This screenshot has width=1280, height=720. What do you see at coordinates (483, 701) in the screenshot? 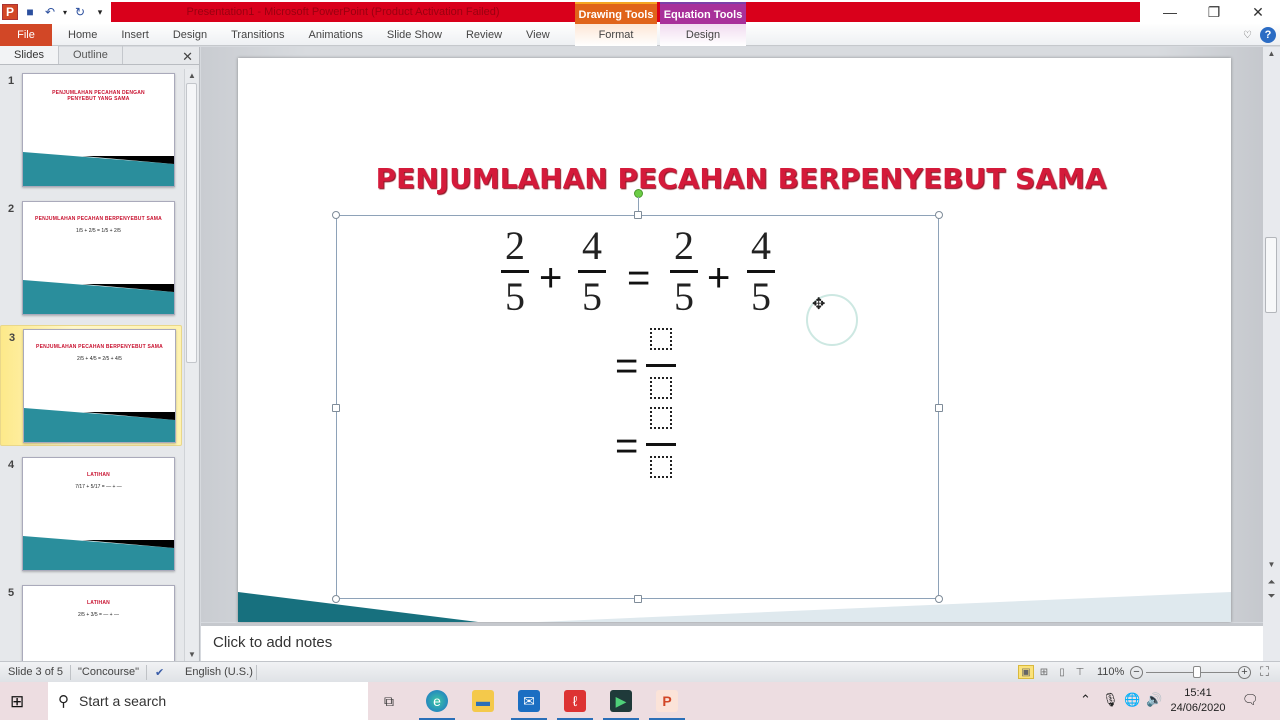
I see `file-explorer-icon: ▬` at bounding box center [483, 701].